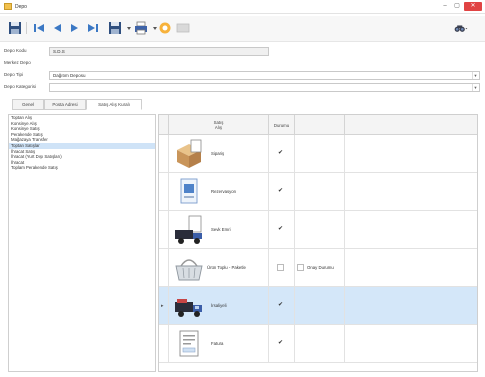  Describe the element at coordinates (465, 28) in the screenshot. I see `binoculars-icon` at that location.